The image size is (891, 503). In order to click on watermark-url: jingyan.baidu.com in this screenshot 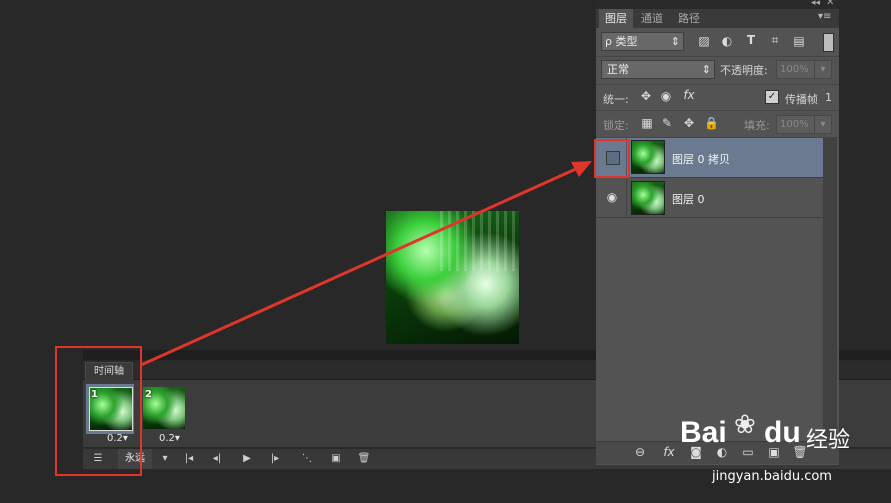, I will do `click(772, 476)`.